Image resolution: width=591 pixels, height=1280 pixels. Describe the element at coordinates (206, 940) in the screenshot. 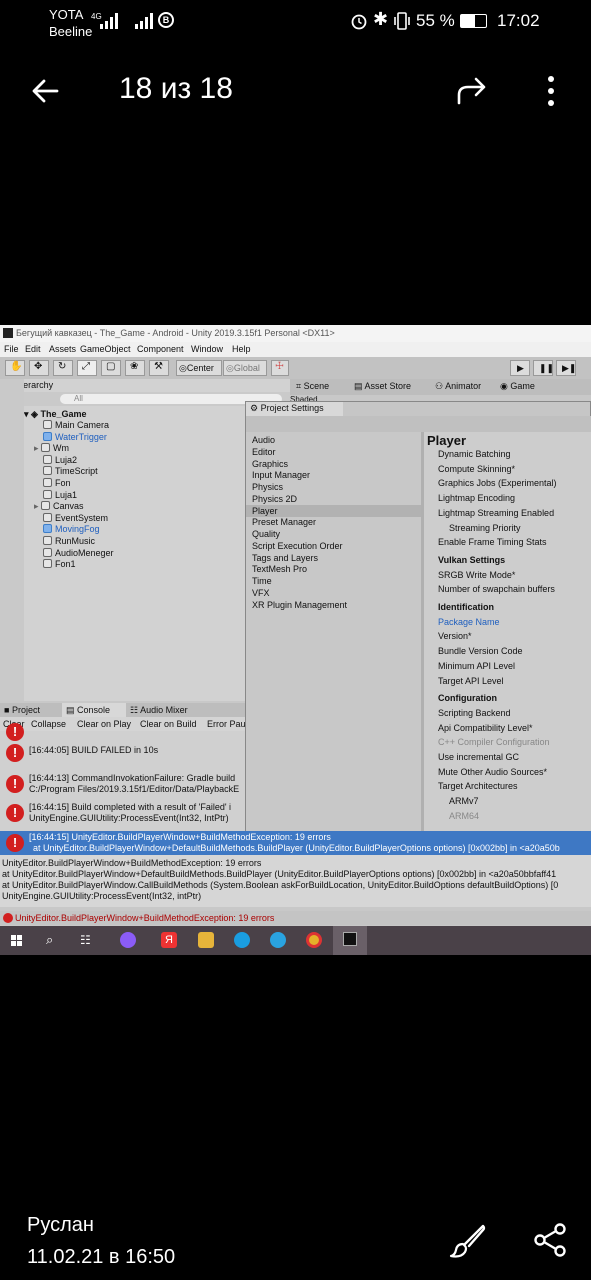

I see `file-explorer-icon` at that location.